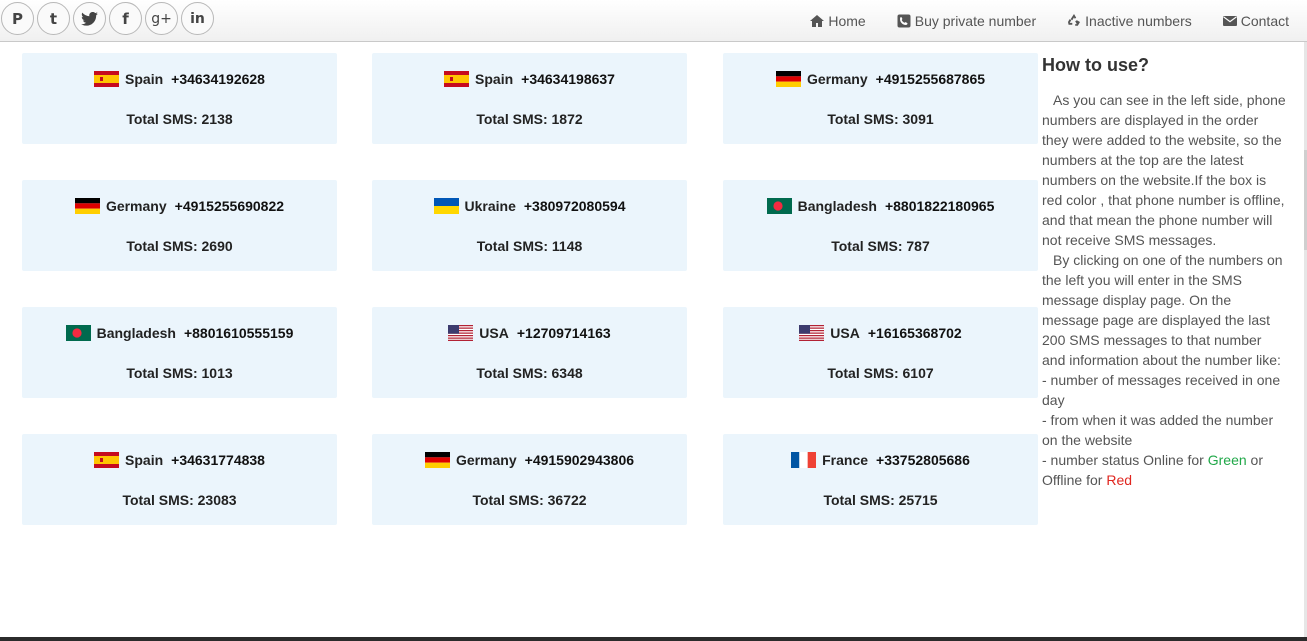  I want to click on number-card: Spain +34631774838 Total SMS: 23083, so click(179, 479).